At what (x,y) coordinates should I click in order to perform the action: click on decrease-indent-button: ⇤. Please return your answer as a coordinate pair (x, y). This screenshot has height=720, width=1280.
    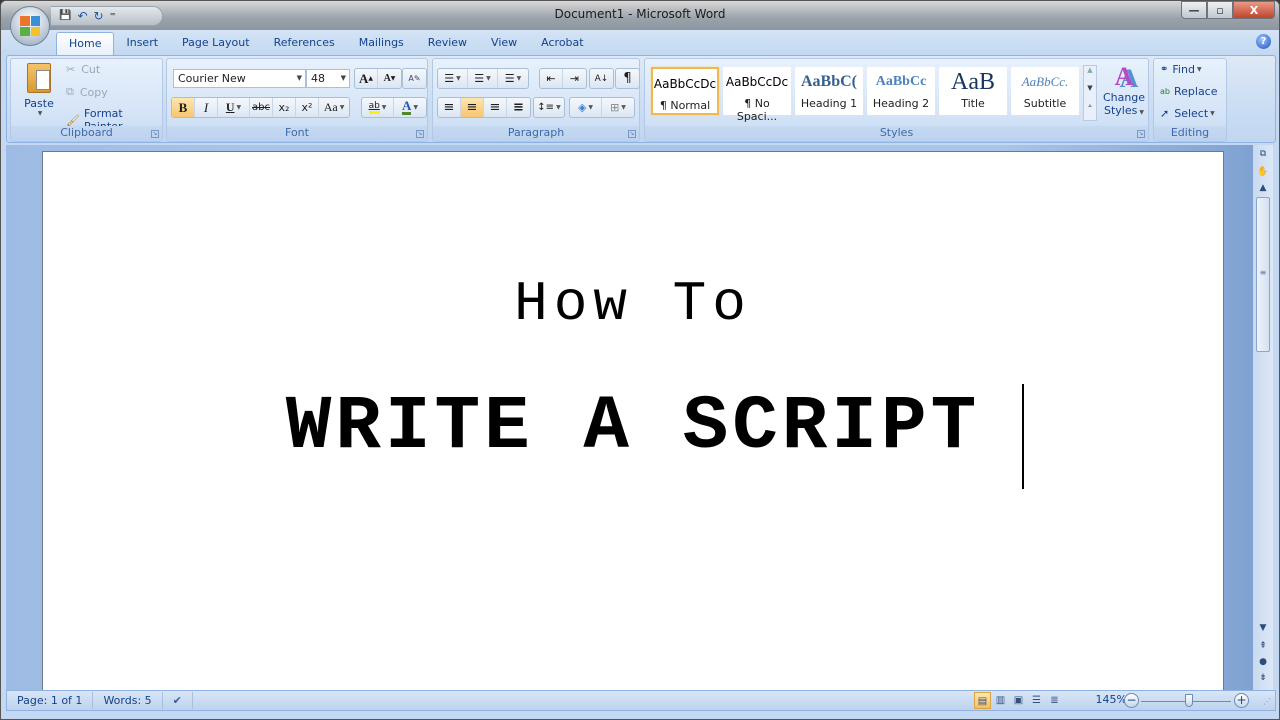
    Looking at the image, I should click on (551, 78).